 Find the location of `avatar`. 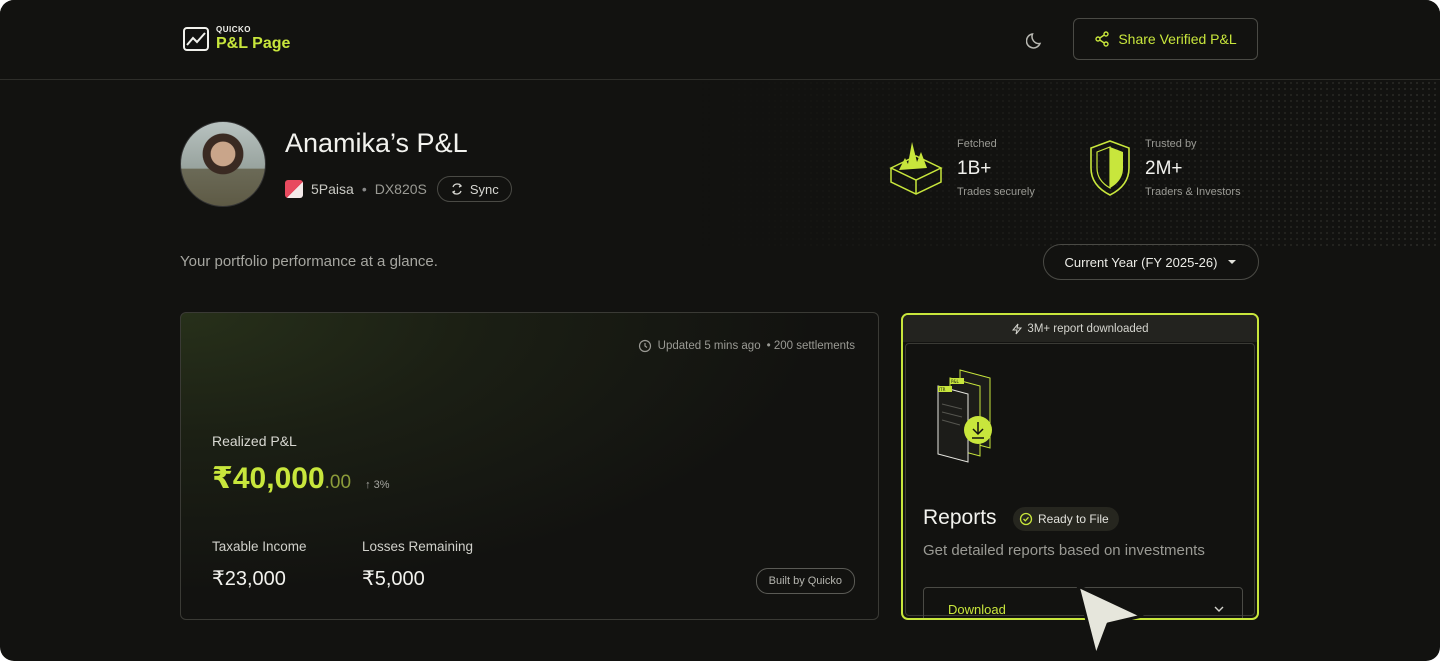

avatar is located at coordinates (223, 164).